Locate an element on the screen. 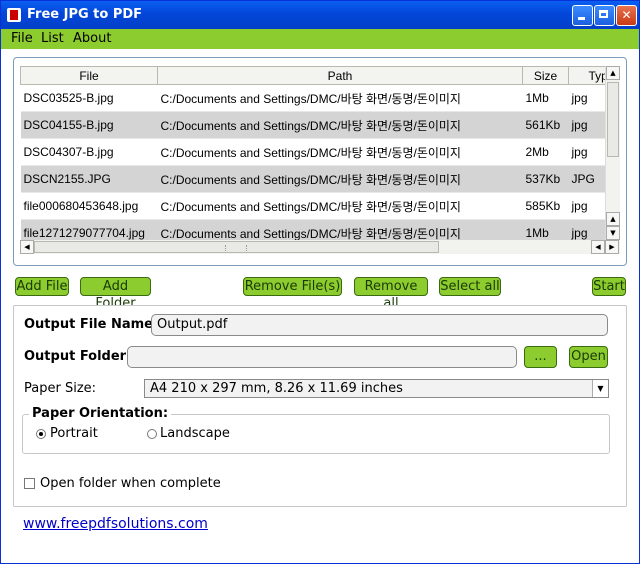  add-file-button: Add File is located at coordinates (42, 286).